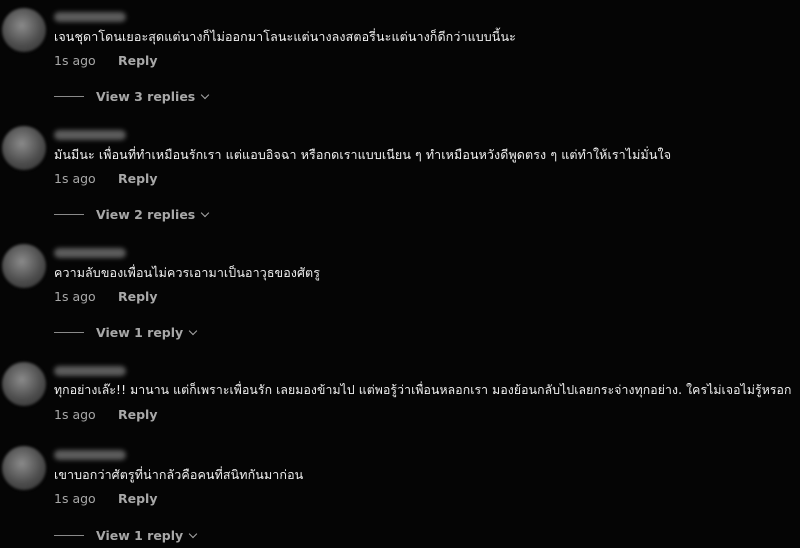 This screenshot has height=548, width=800. What do you see at coordinates (146, 214) in the screenshot?
I see `view-replies-label: View 2 replies` at bounding box center [146, 214].